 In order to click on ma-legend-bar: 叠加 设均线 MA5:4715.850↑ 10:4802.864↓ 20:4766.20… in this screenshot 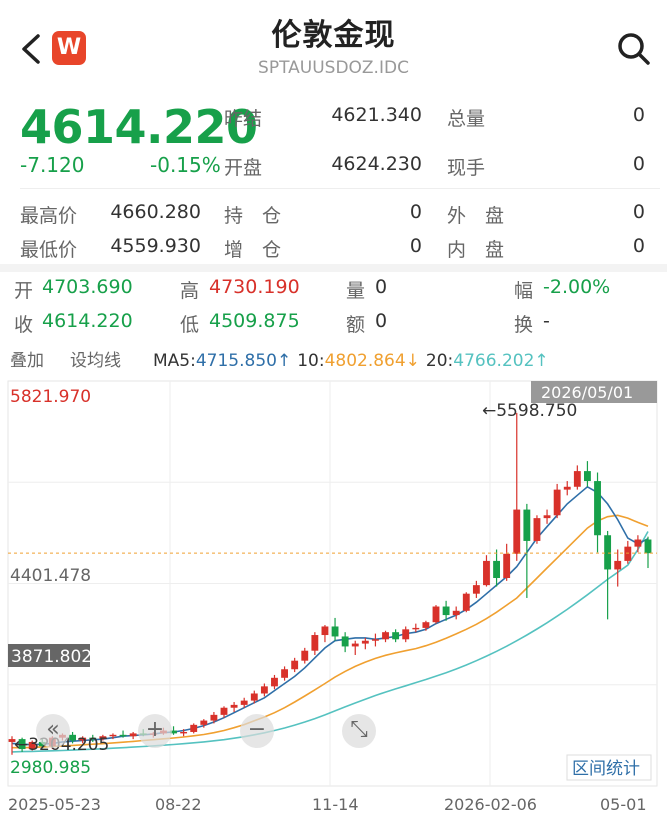, I will do `click(279, 358)`.